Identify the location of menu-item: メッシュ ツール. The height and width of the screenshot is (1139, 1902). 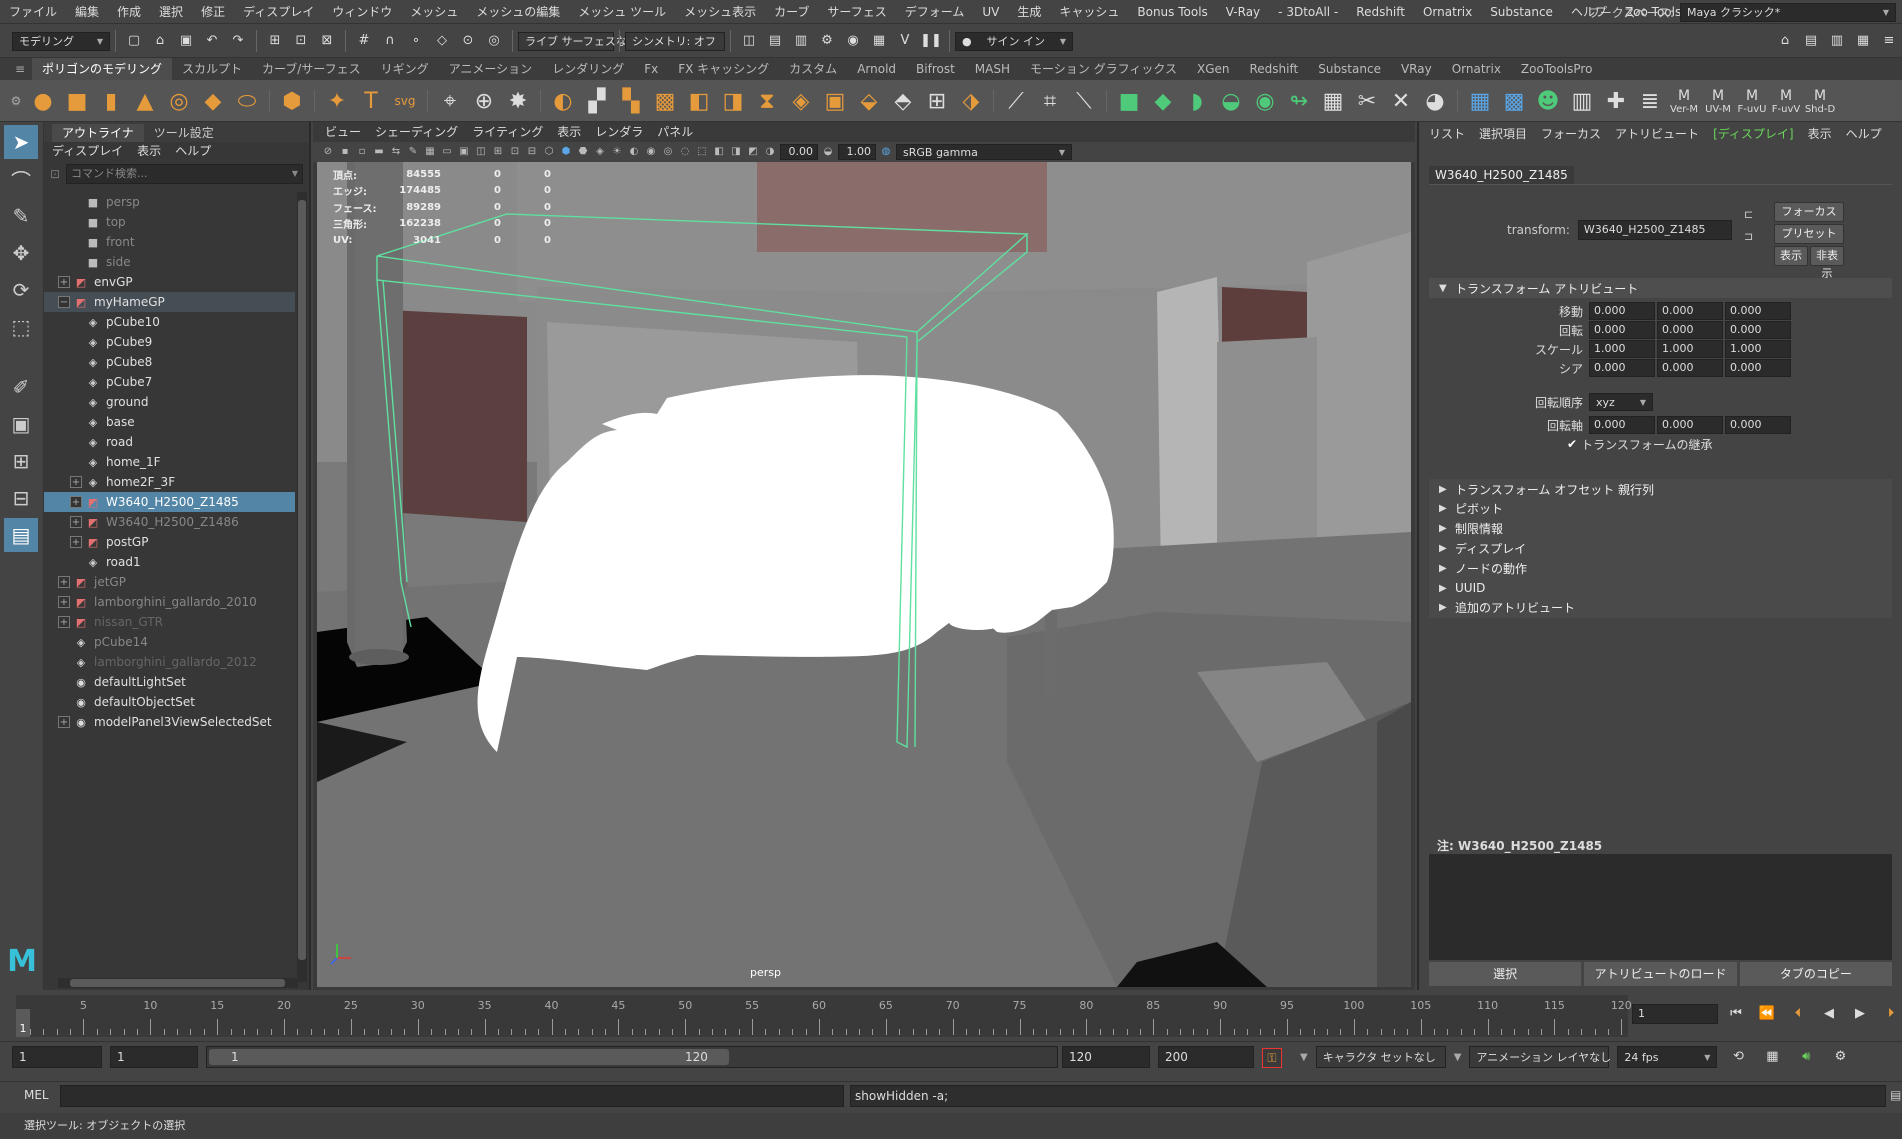
(622, 12).